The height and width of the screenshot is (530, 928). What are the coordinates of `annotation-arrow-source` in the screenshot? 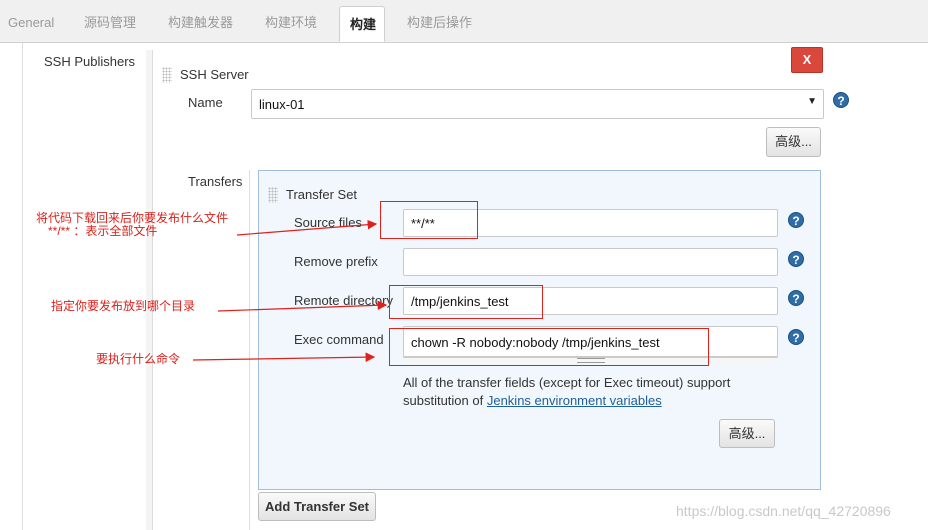 It's located at (307, 227).